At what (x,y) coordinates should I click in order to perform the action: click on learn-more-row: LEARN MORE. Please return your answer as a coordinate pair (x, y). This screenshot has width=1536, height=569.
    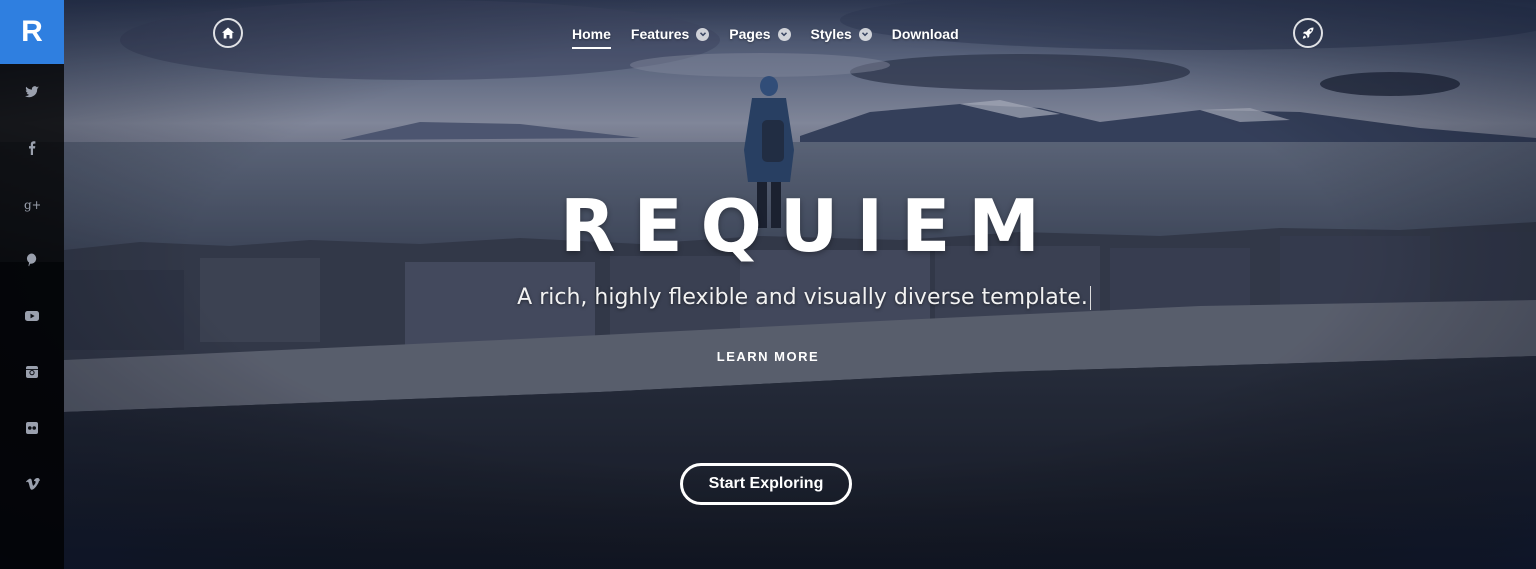
    Looking at the image, I should click on (768, 356).